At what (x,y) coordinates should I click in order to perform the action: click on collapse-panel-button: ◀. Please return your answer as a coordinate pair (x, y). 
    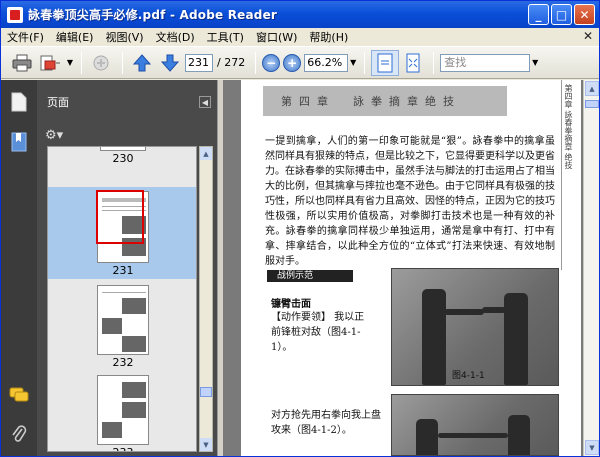
    Looking at the image, I should click on (205, 102).